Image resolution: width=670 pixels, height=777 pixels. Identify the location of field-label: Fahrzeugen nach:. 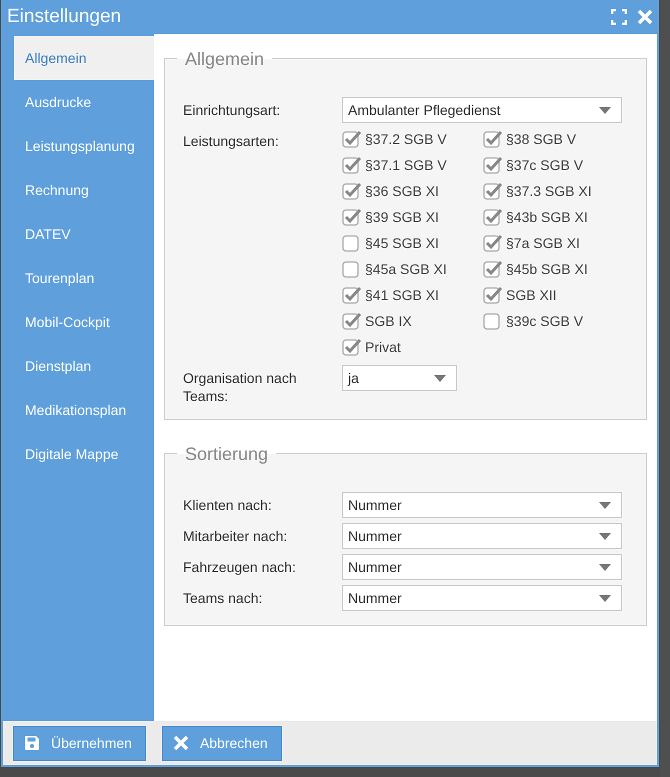
(240, 567).